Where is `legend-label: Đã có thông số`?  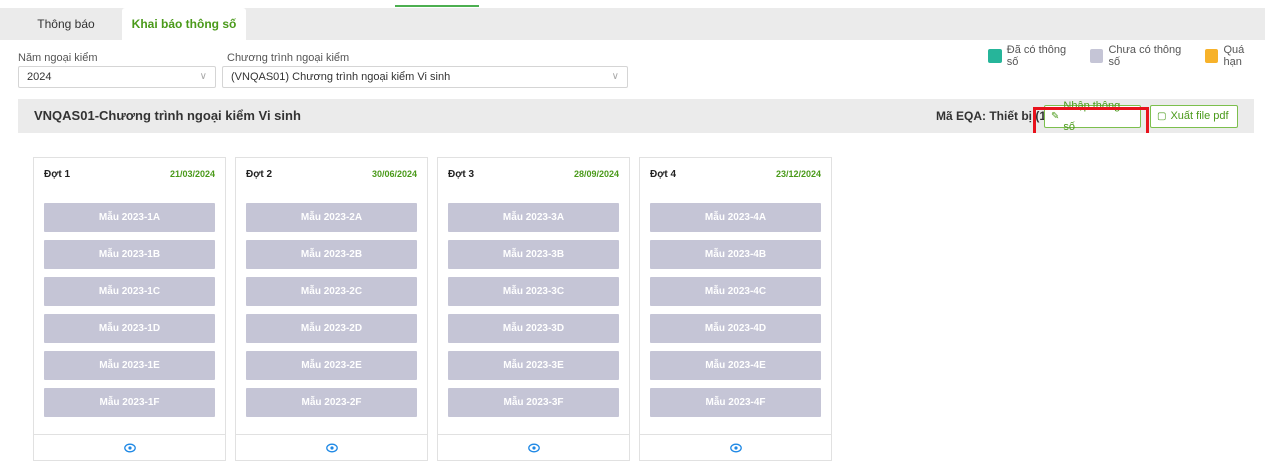
legend-label: Đã có thông số is located at coordinates (1036, 56).